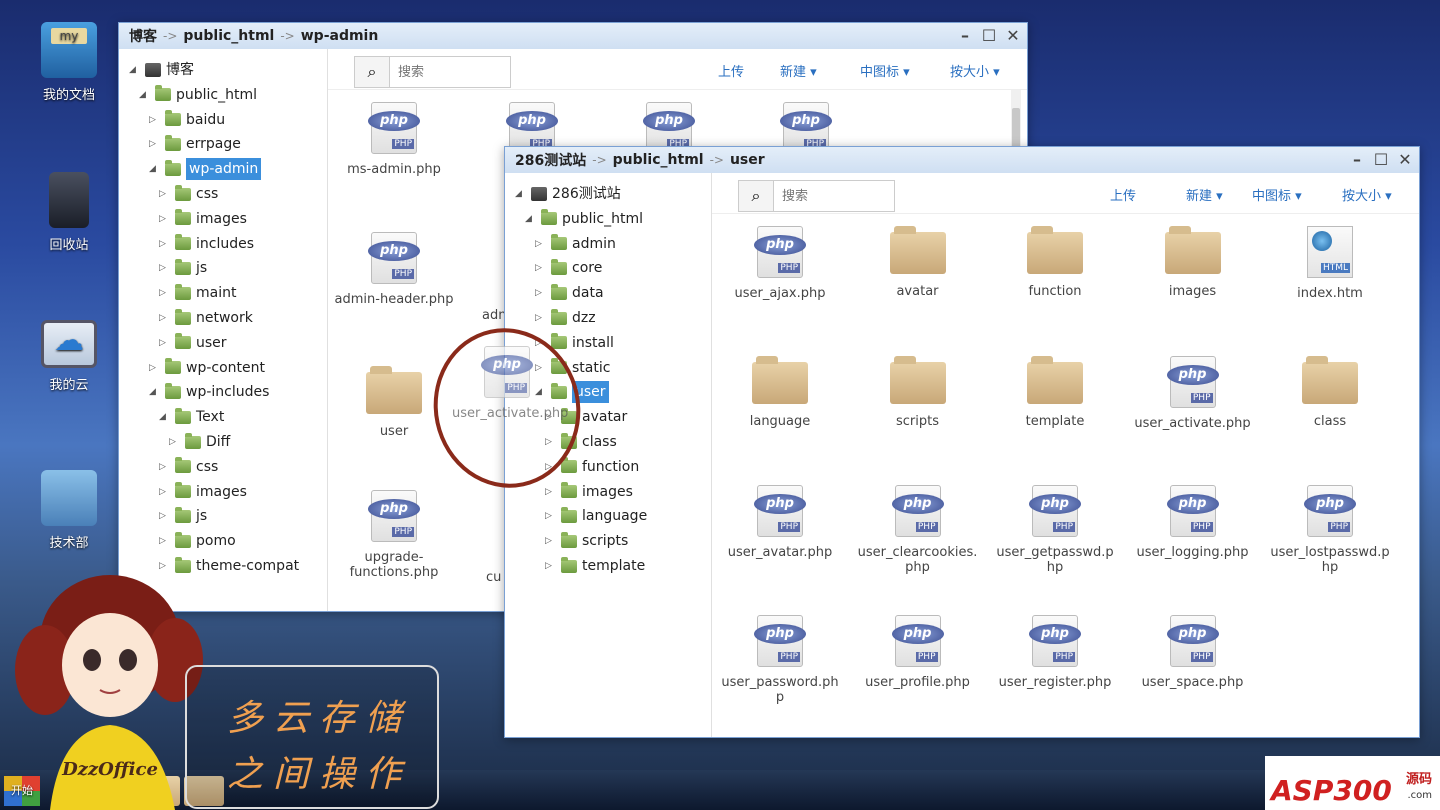 The width and height of the screenshot is (1440, 810). I want to click on tree-item: ◢ wp-includes, so click(209, 392).